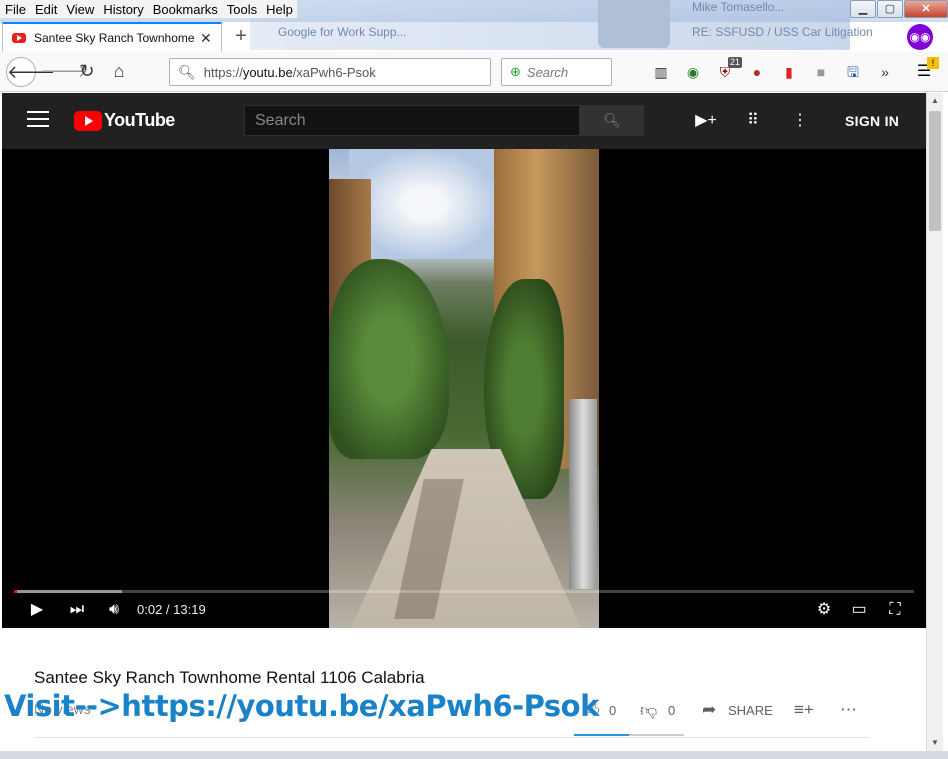  I want to click on youtube-search-placeholder: Search, so click(280, 120).